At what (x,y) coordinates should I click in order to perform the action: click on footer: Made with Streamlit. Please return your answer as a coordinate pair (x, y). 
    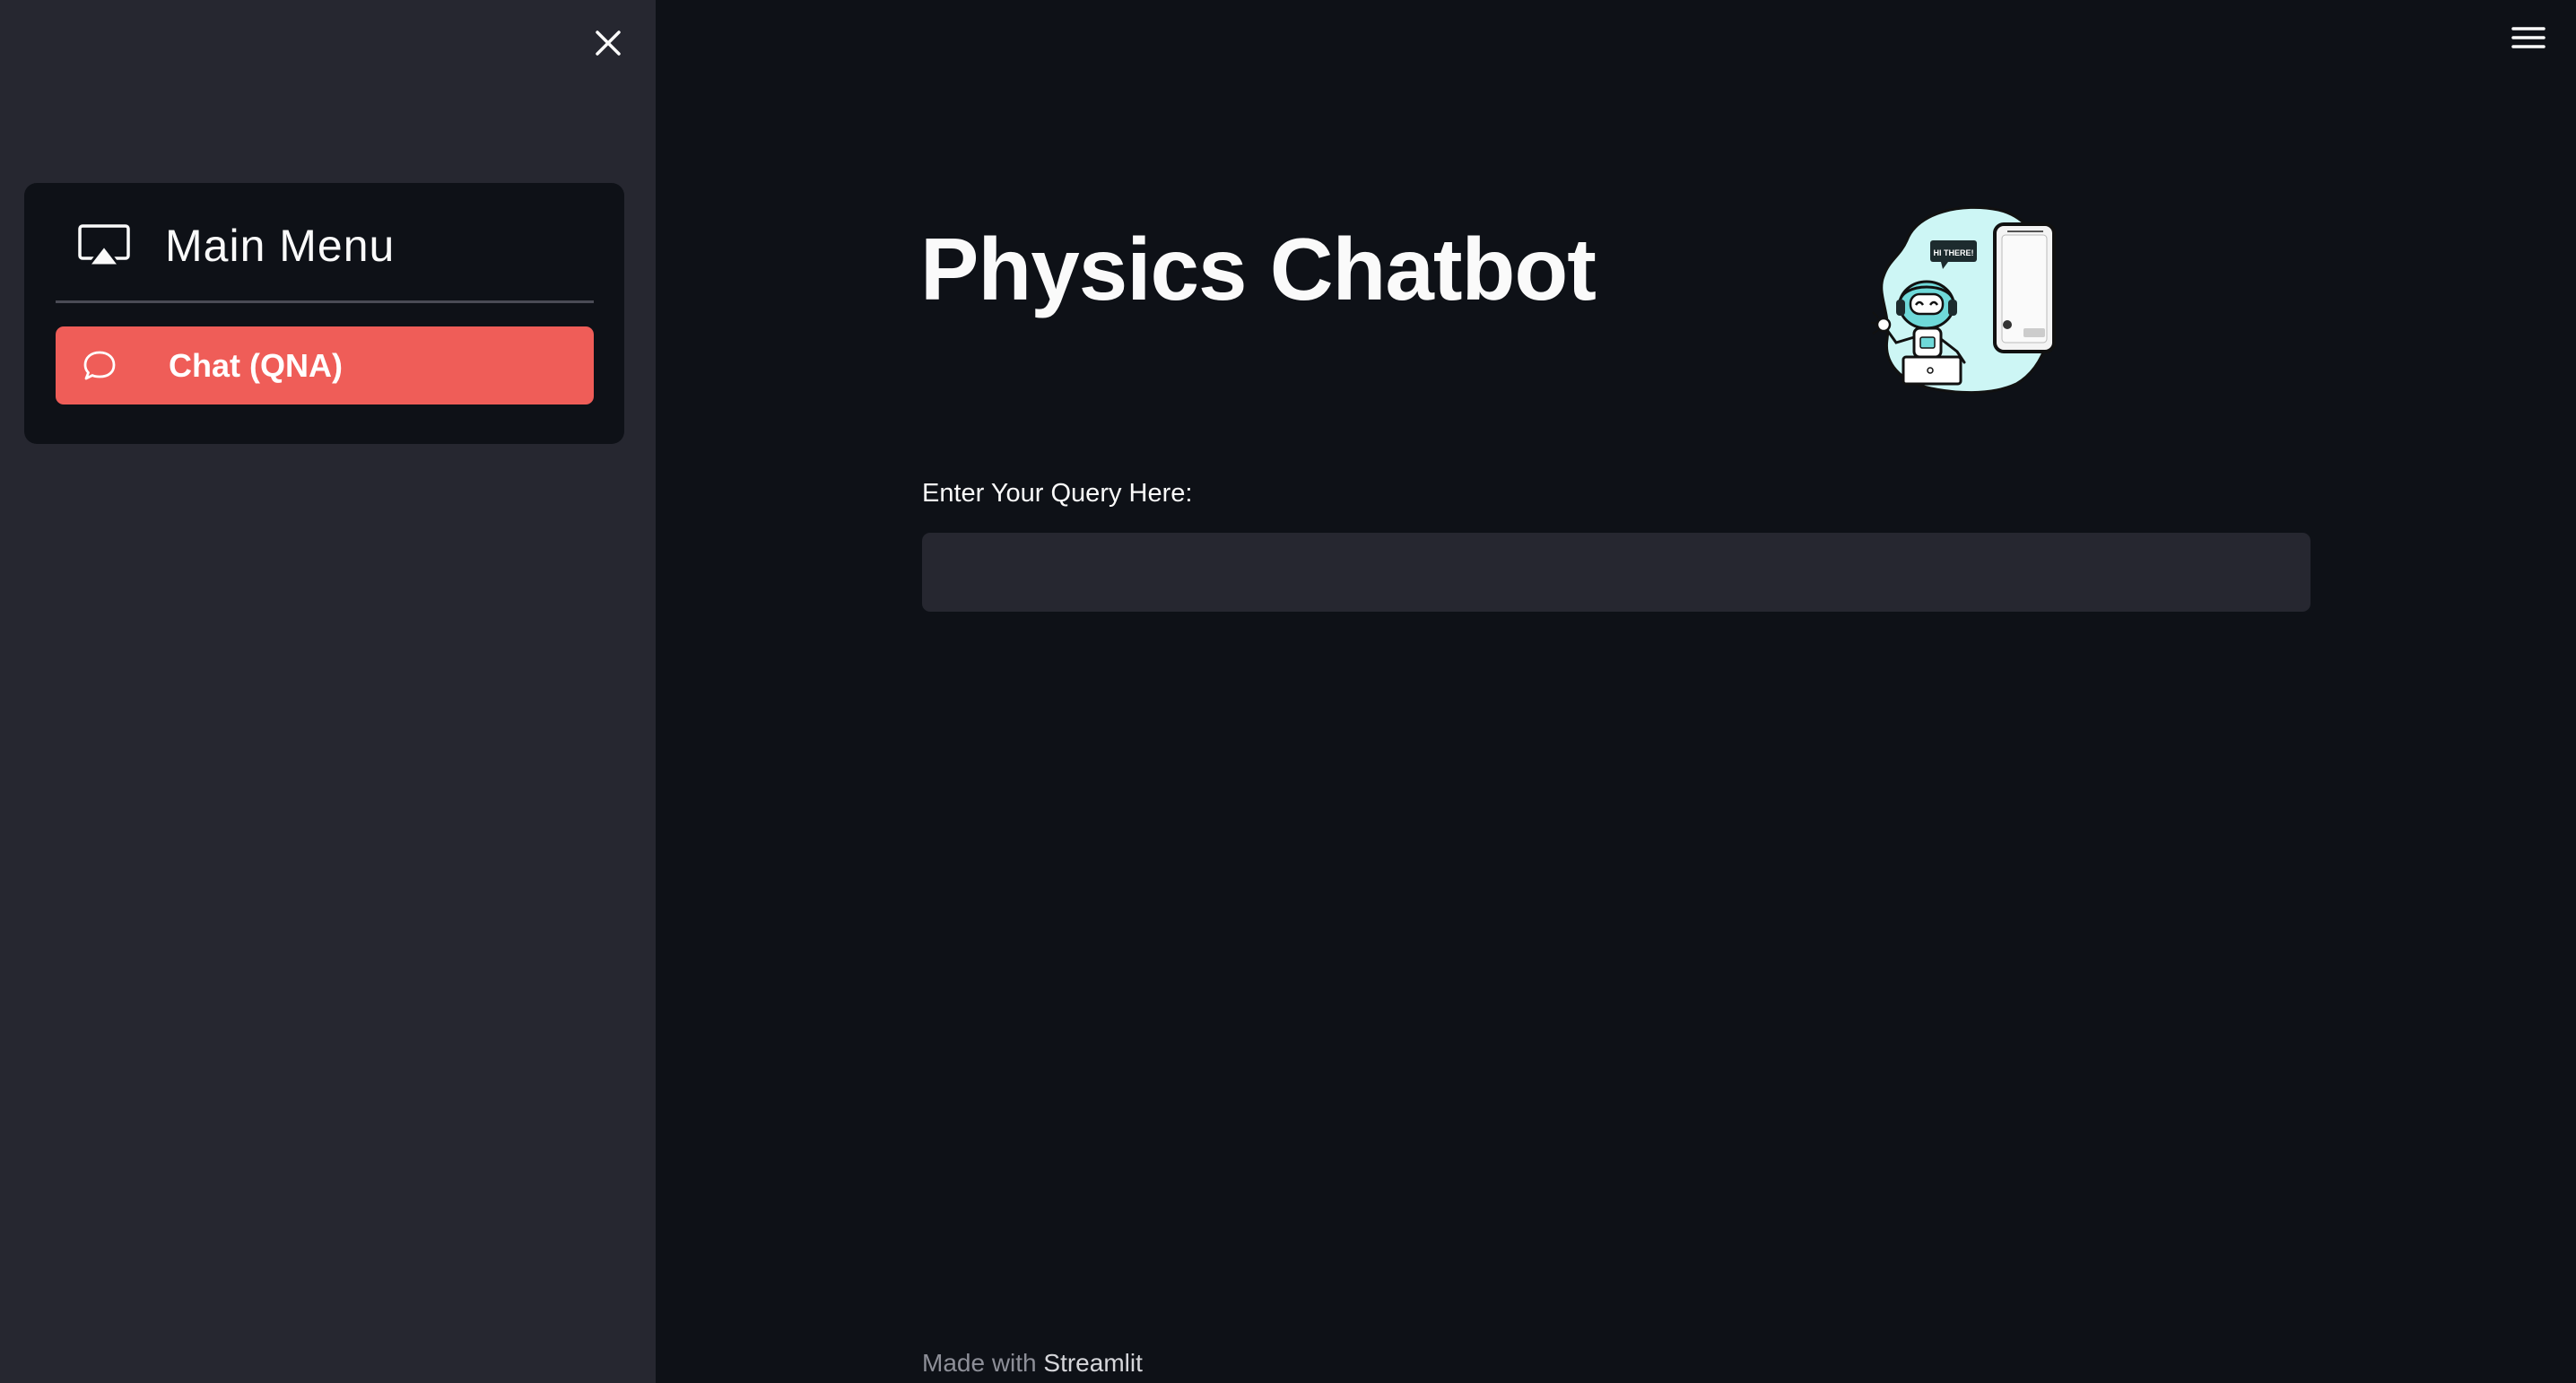
    Looking at the image, I should click on (1032, 1363).